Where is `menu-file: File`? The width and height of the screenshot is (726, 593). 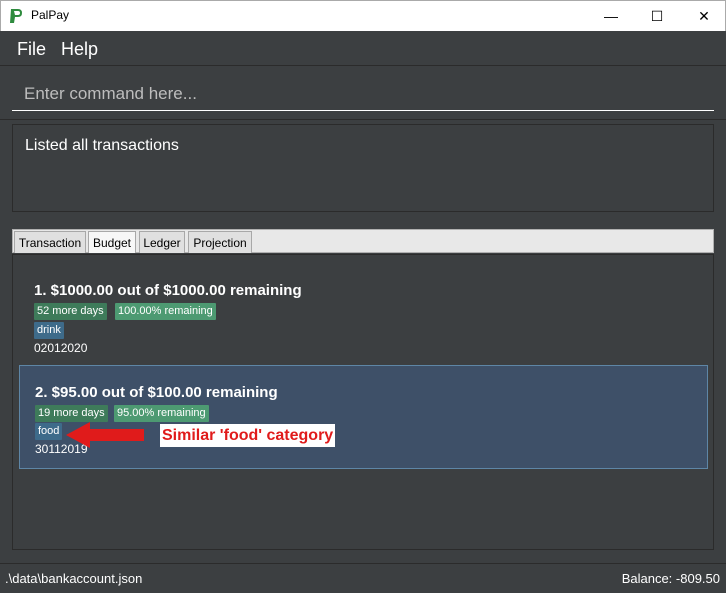 menu-file: File is located at coordinates (31, 49).